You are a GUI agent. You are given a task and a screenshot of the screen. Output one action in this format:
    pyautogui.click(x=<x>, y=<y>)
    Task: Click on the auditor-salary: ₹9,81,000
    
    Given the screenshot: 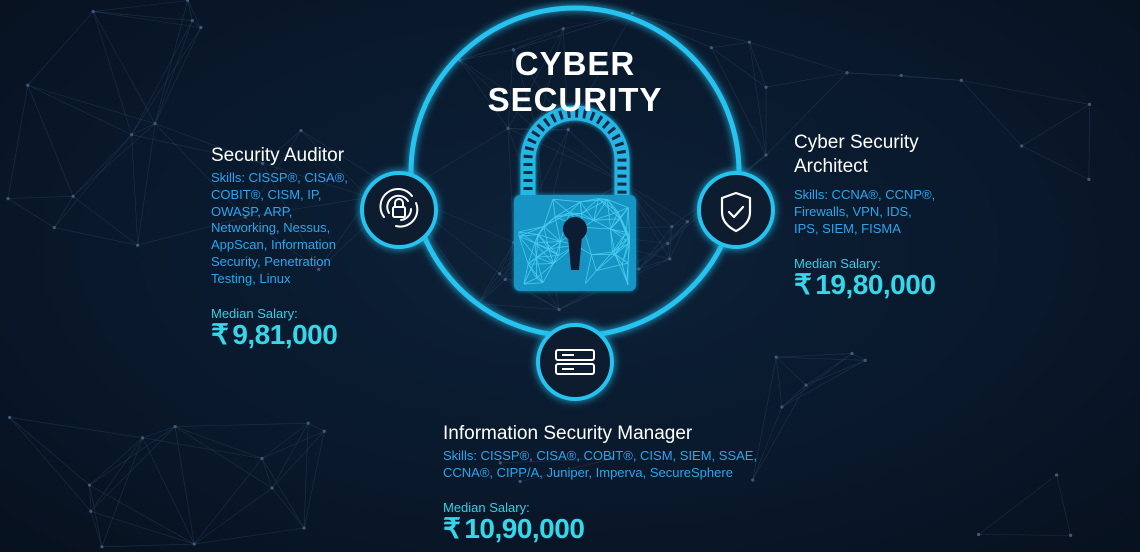 What is the action you would take?
    pyautogui.click(x=274, y=334)
    